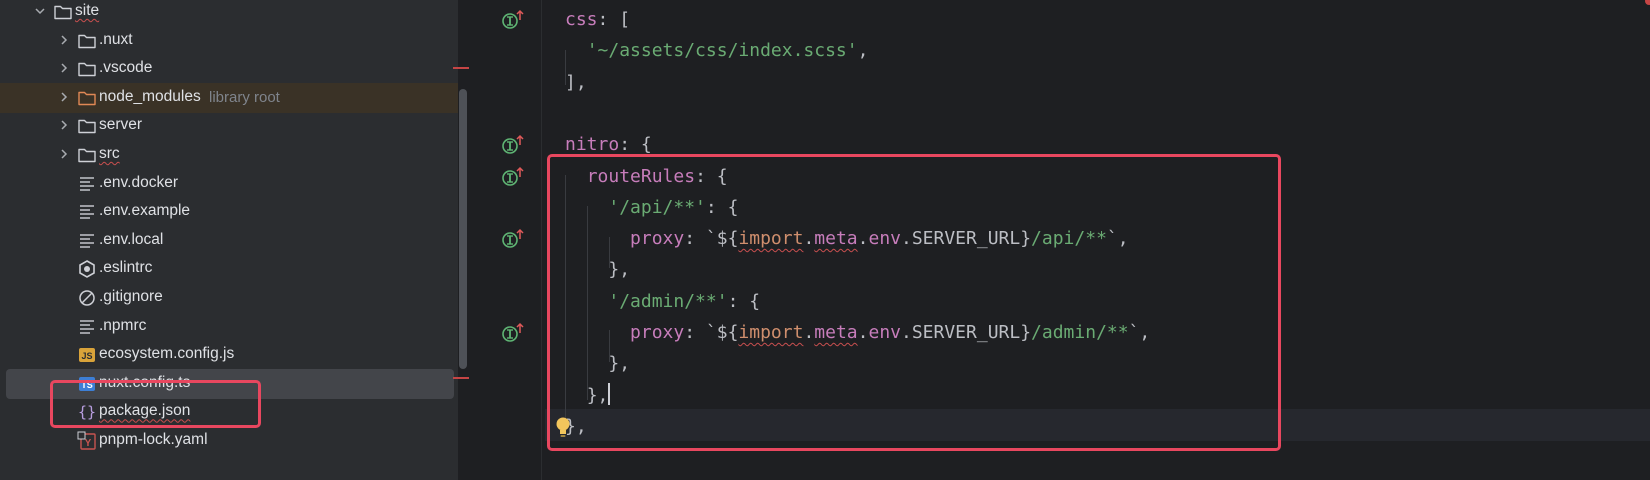 The height and width of the screenshot is (480, 1650). Describe the element at coordinates (565, 67) in the screenshot. I see `indent-guide` at that location.